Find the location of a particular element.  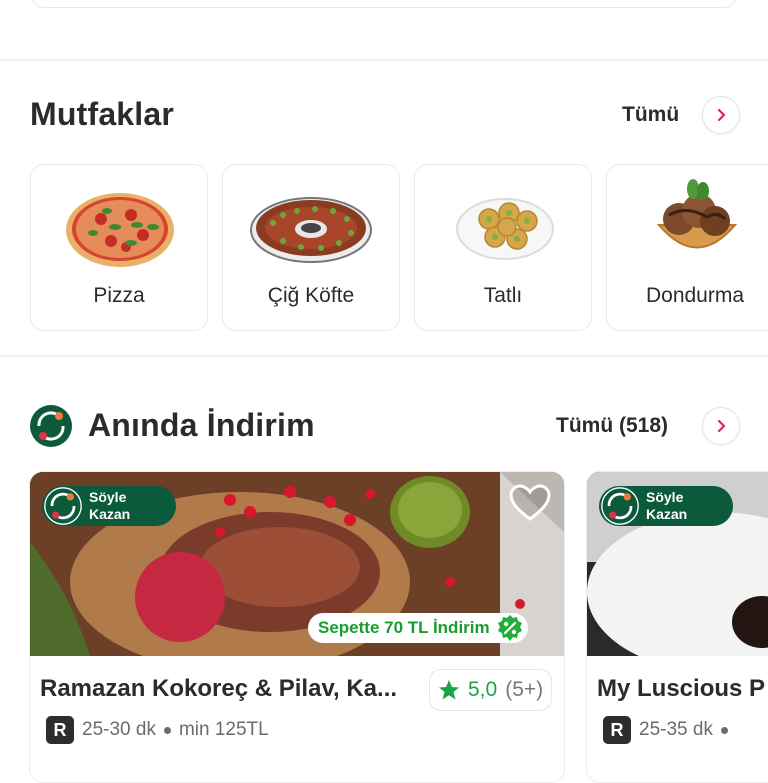

rating-value: 5,0 is located at coordinates (483, 689).